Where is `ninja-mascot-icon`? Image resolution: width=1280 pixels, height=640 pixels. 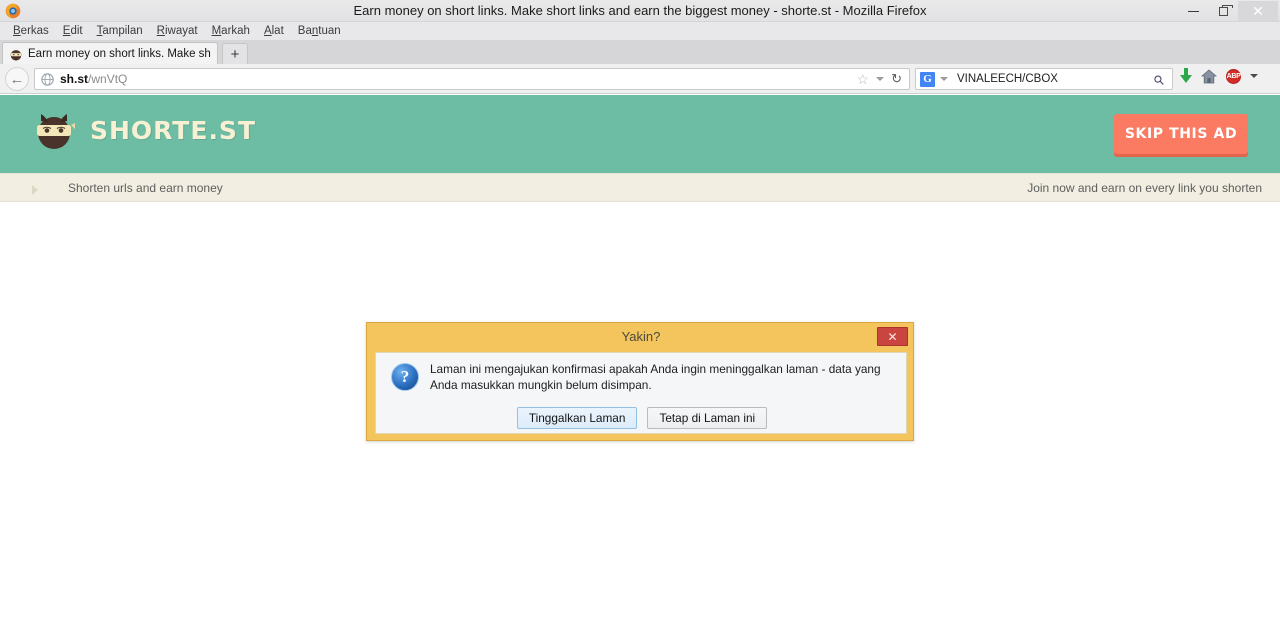
ninja-mascot-icon is located at coordinates (56, 131).